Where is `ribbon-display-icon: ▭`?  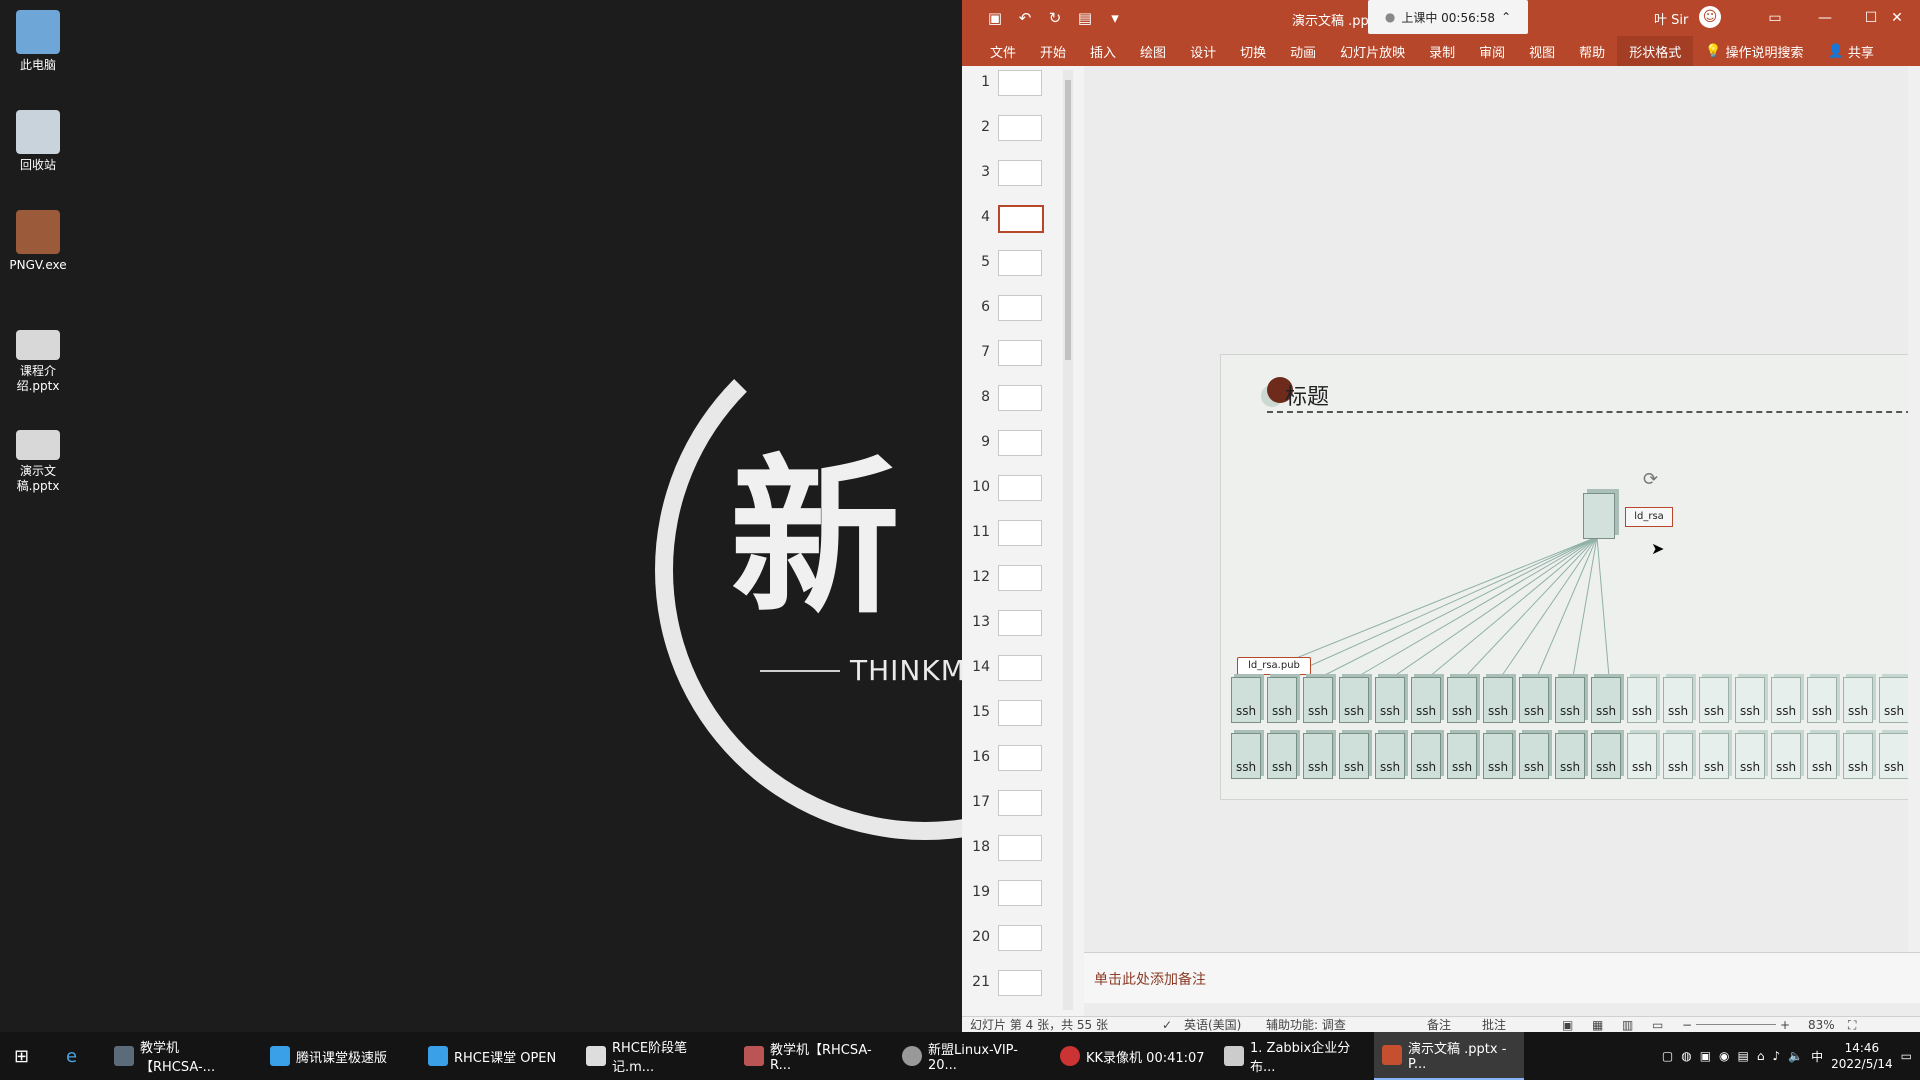 ribbon-display-icon: ▭ is located at coordinates (1775, 18).